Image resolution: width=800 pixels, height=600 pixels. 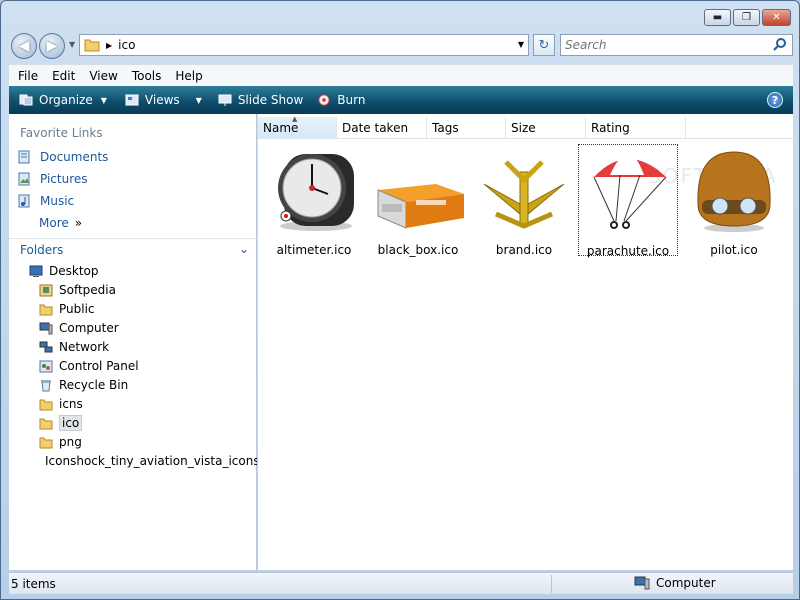 What do you see at coordinates (661, 45) in the screenshot?
I see `search-input` at bounding box center [661, 45].